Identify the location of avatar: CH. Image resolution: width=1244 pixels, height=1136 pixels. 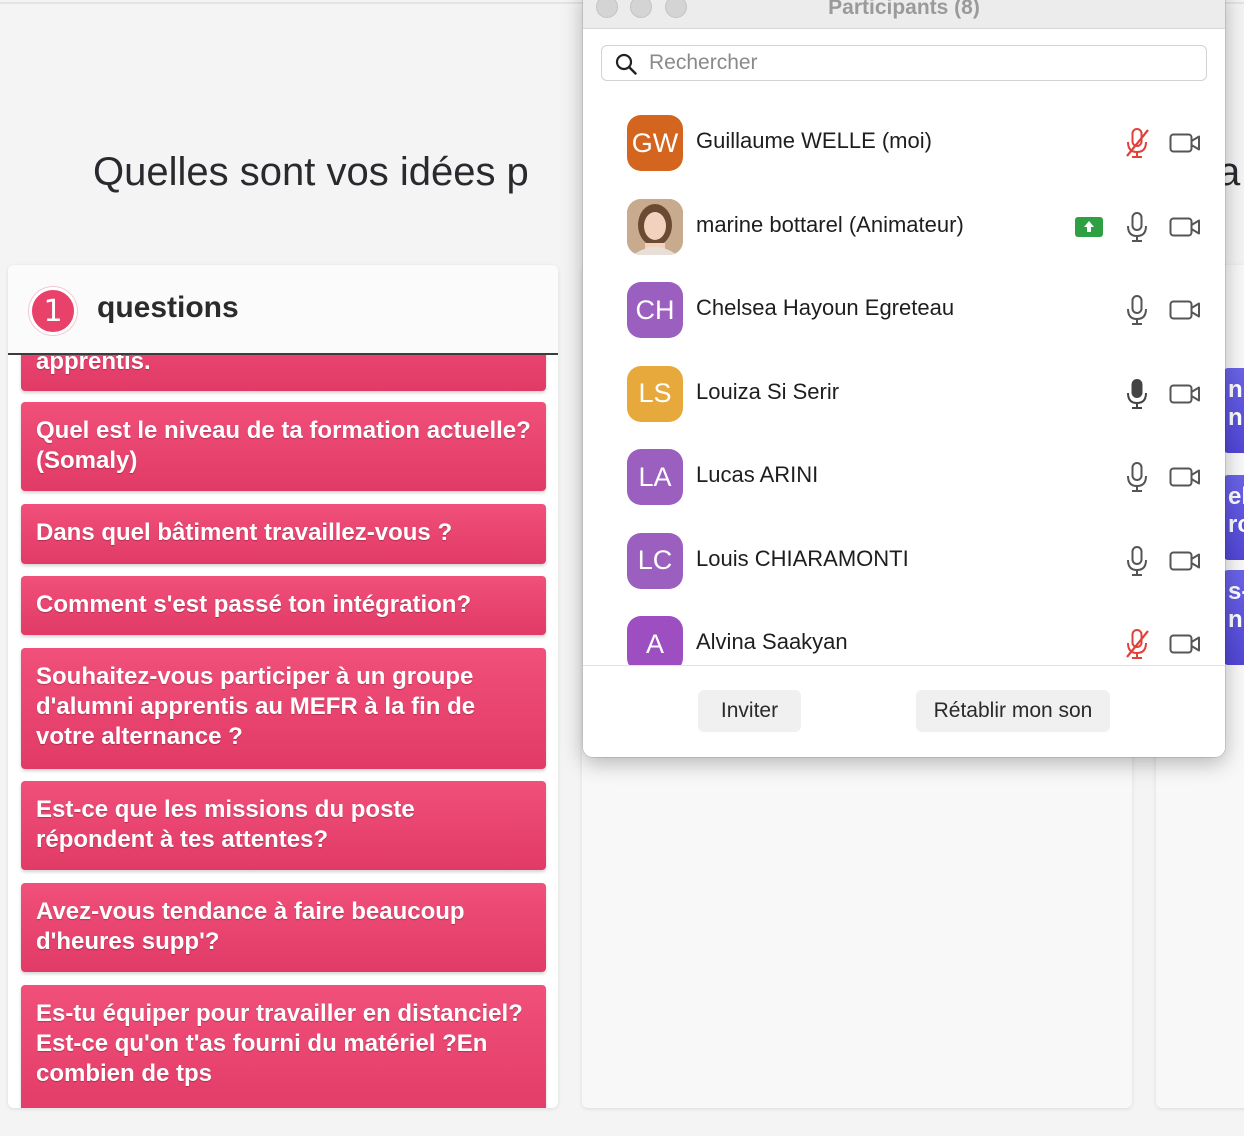
(655, 310).